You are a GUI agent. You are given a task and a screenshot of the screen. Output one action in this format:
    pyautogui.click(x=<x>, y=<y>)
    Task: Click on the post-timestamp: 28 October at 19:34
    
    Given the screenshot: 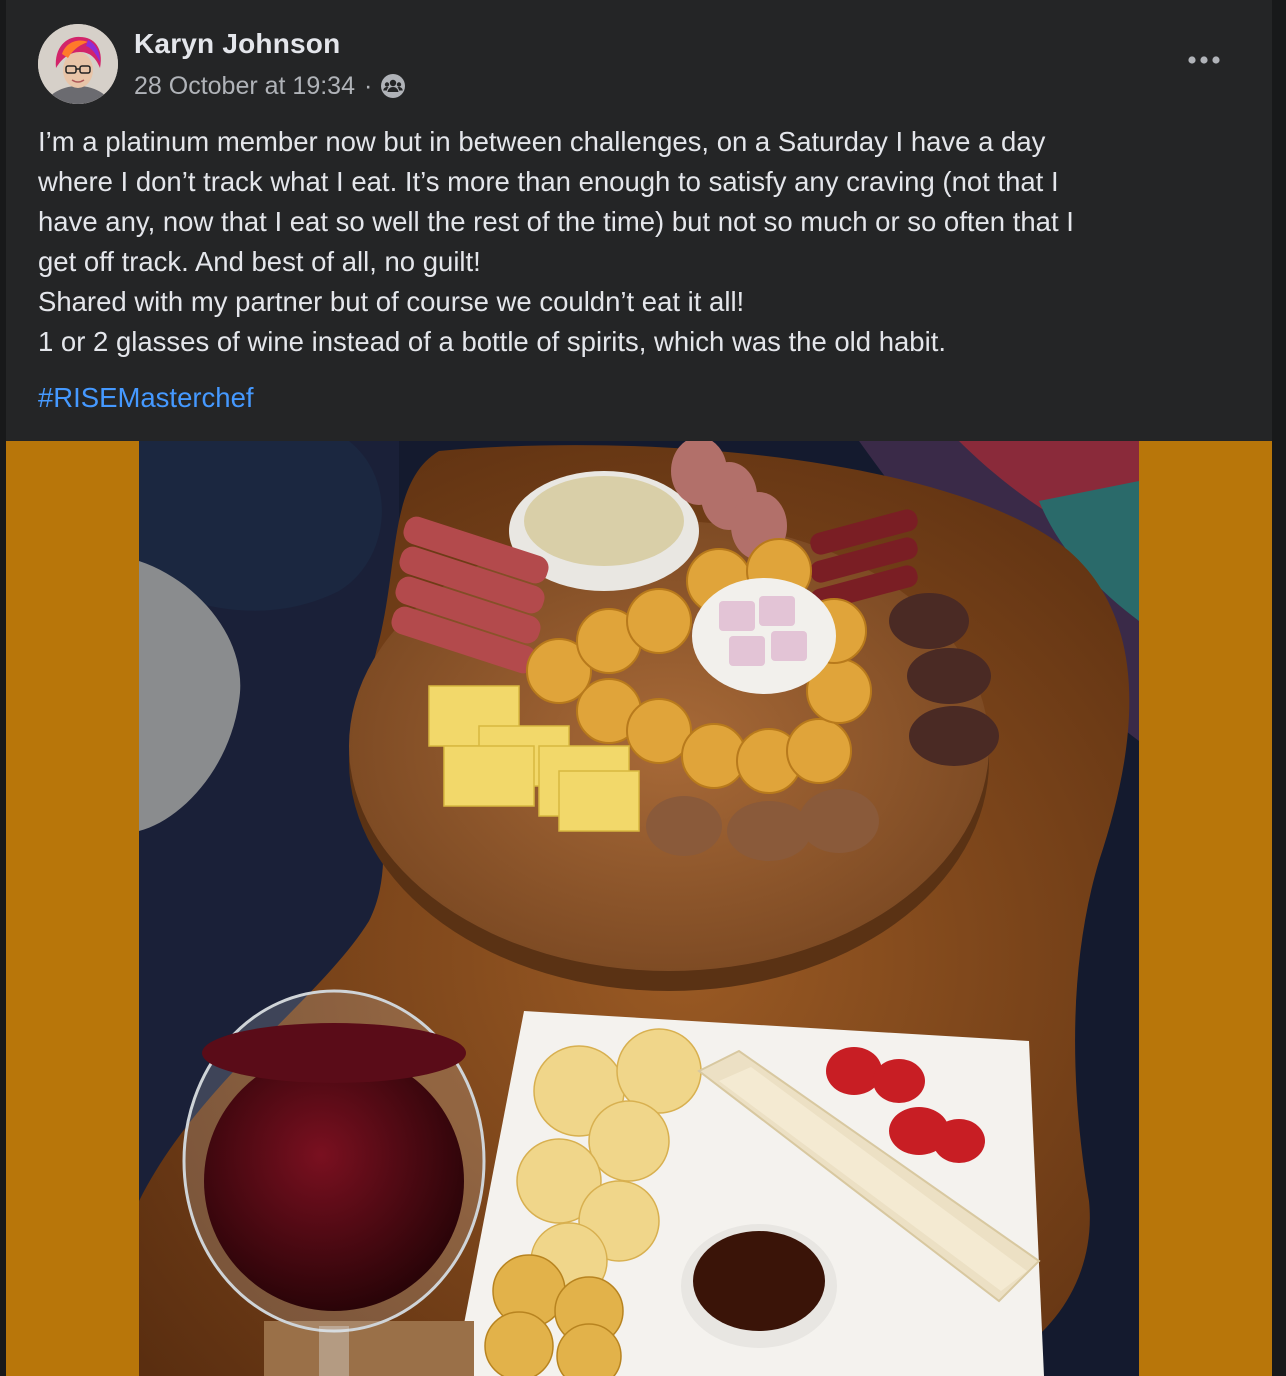 What is the action you would take?
    pyautogui.click(x=244, y=86)
    